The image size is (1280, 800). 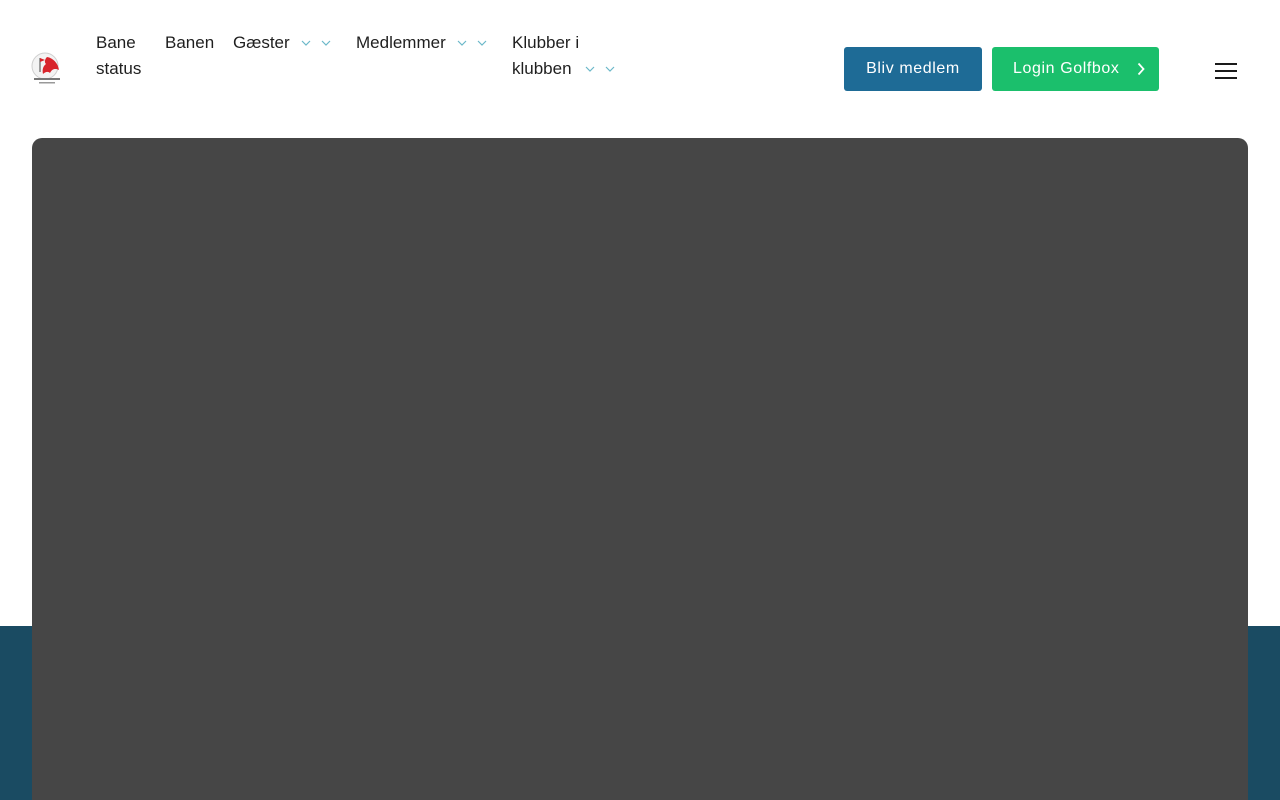 I want to click on login-golfbox-label: Login Golfbox, so click(x=1066, y=68).